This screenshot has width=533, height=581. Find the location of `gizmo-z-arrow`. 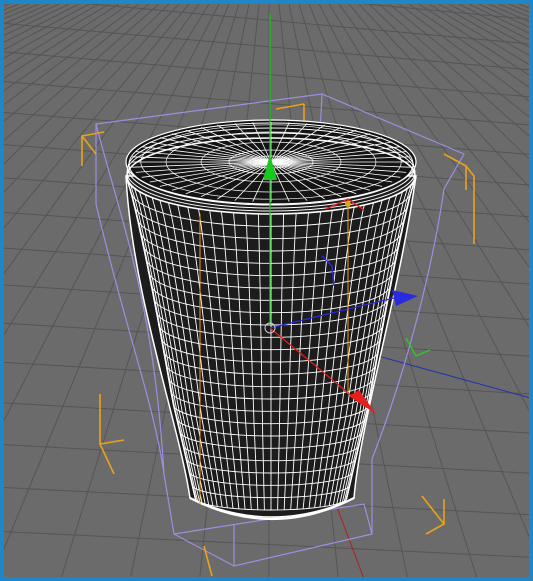

gizmo-z-arrow is located at coordinates (405, 298).